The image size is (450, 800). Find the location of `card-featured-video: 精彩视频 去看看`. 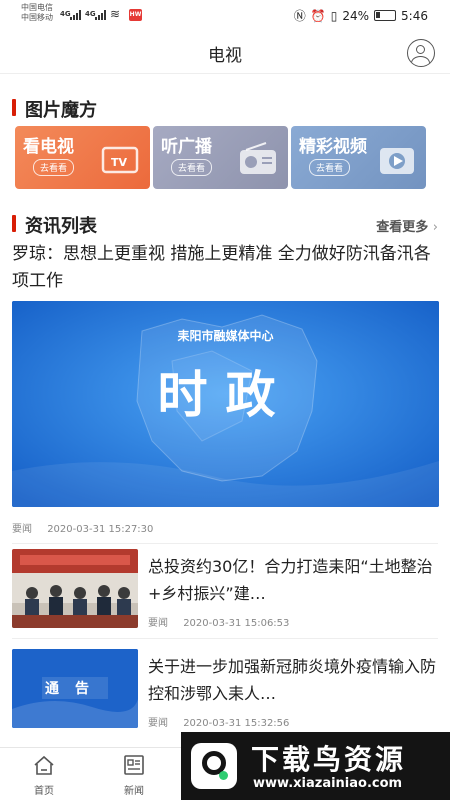

card-featured-video: 精彩视频 去看看 is located at coordinates (358, 157).